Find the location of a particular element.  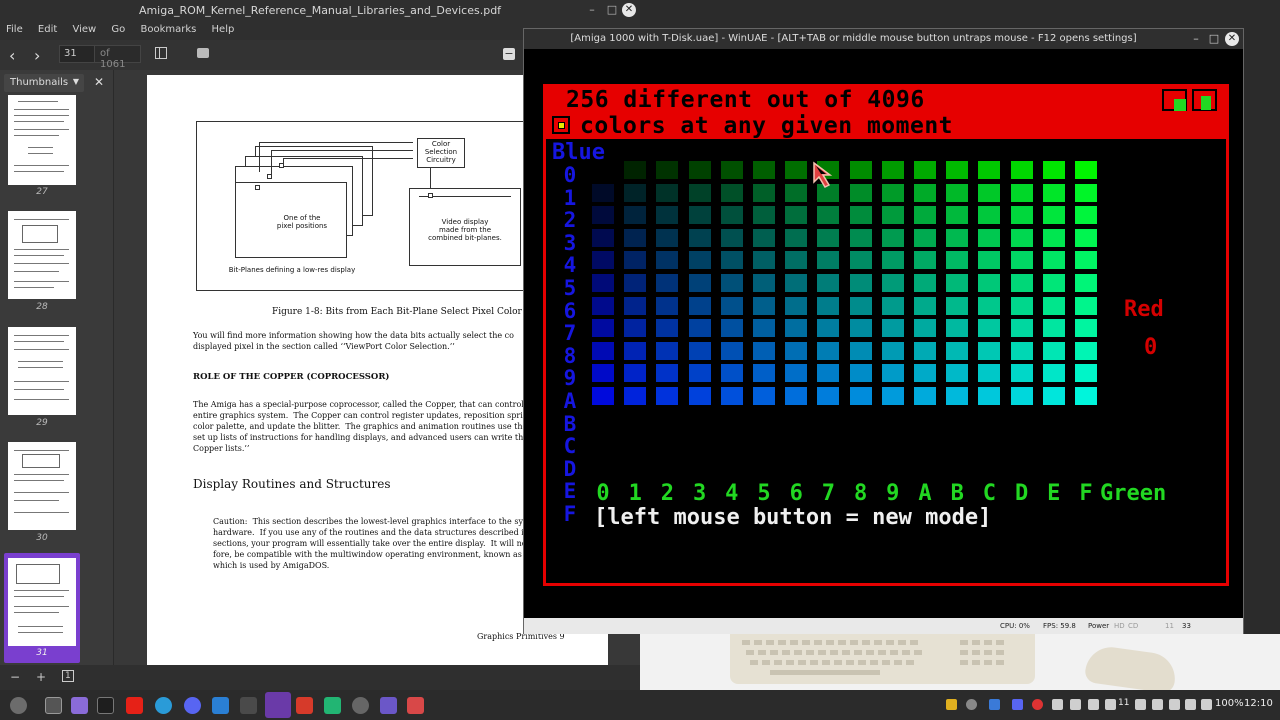

chrome-icon is located at coordinates (163, 705).